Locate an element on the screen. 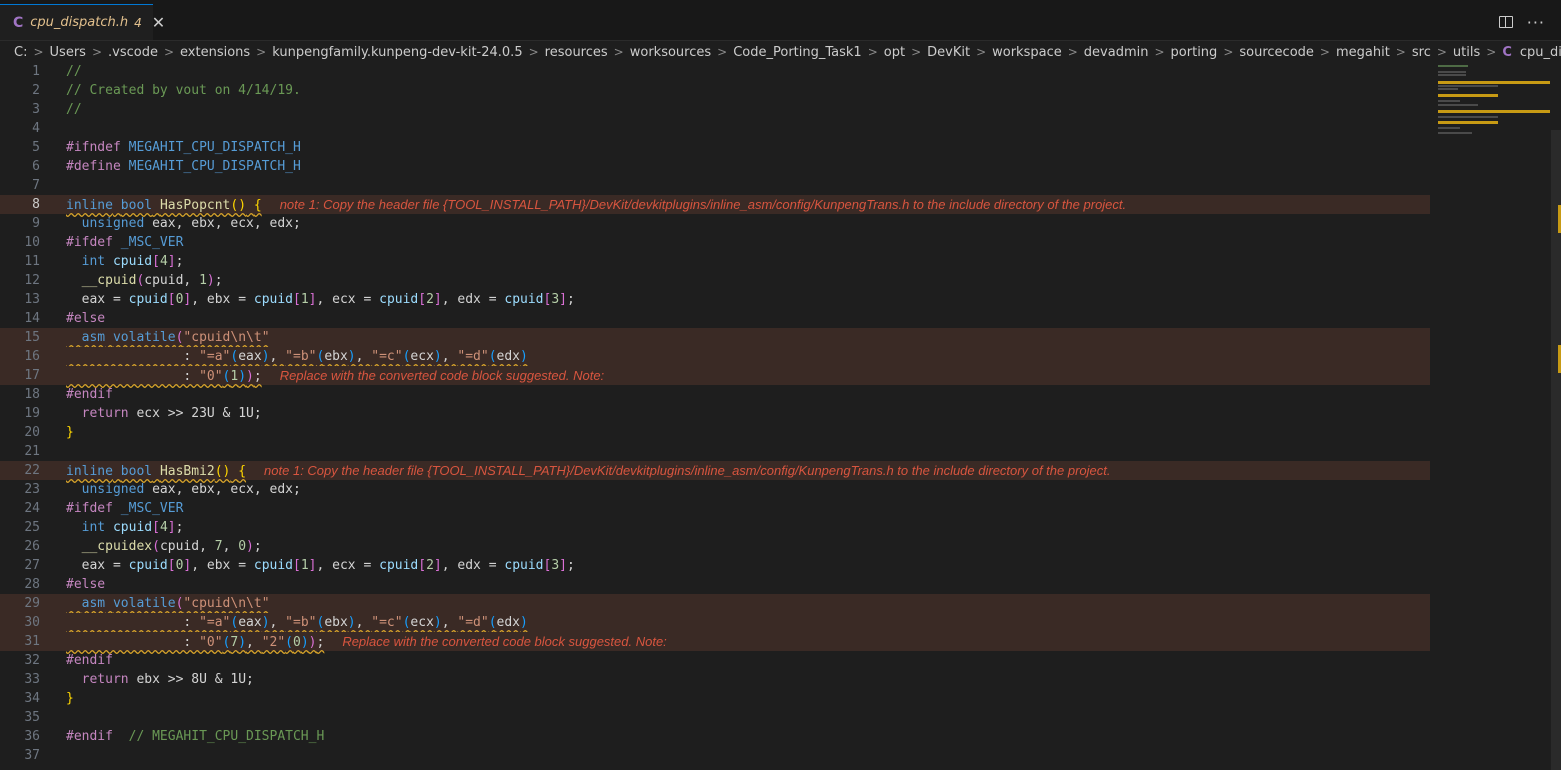  code-line: 18 #endif is located at coordinates (715, 394).